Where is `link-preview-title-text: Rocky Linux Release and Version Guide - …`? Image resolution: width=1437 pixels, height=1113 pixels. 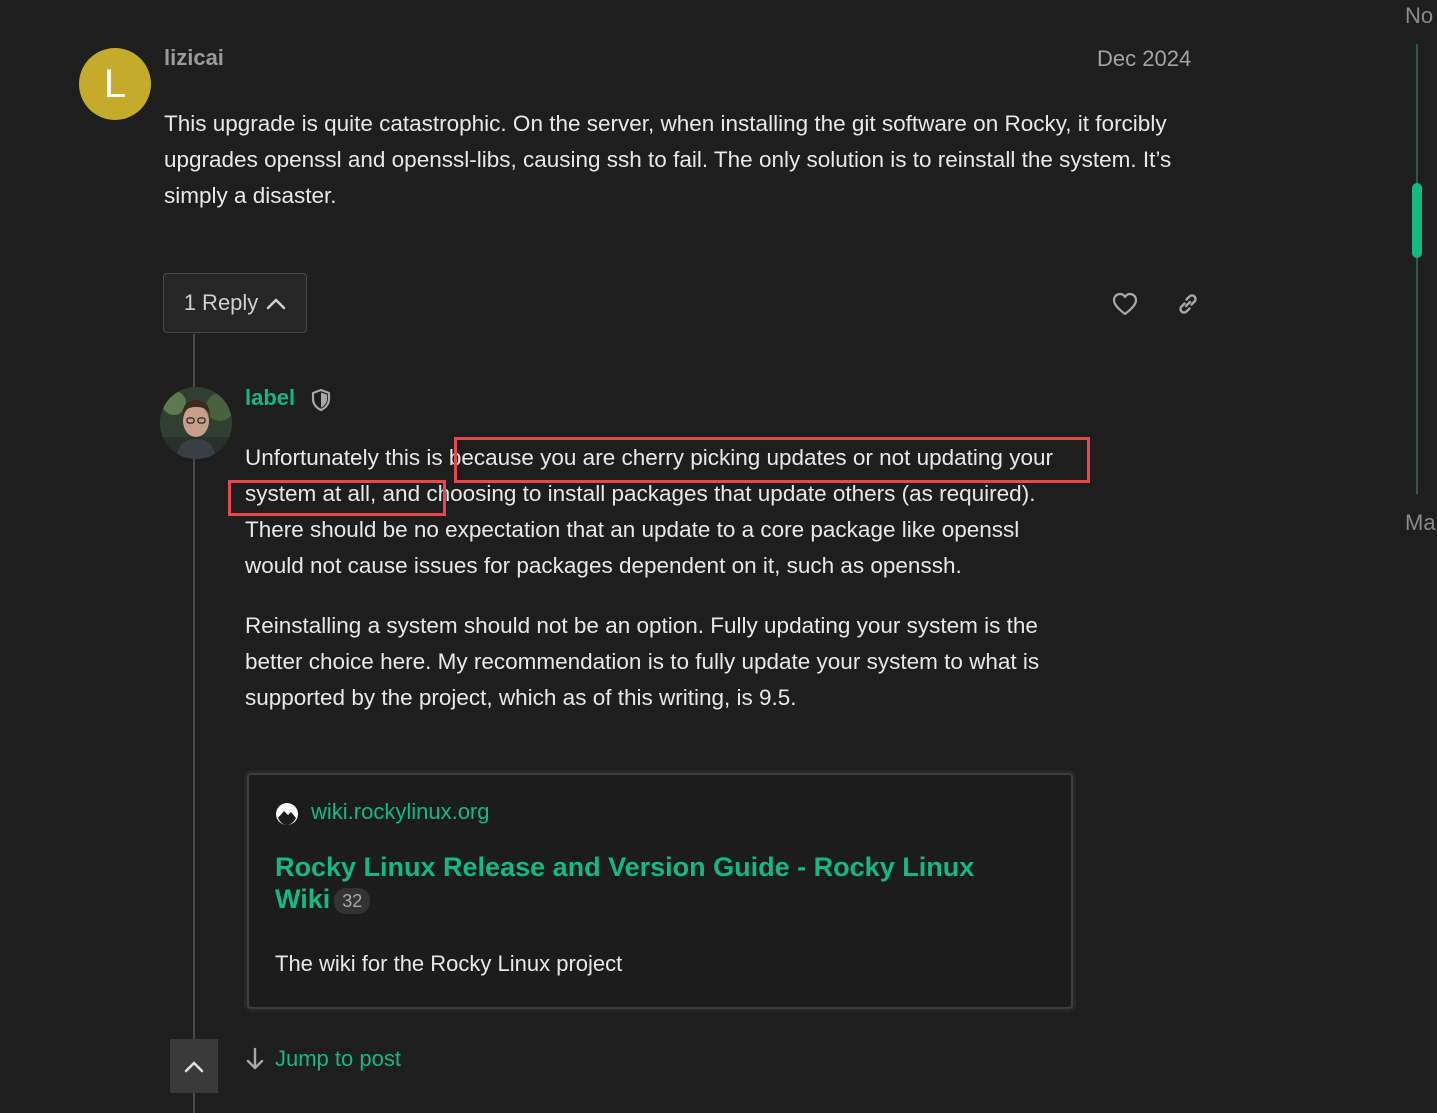
link-preview-title-text: Rocky Linux Release and Version Guide - … is located at coordinates (624, 883).